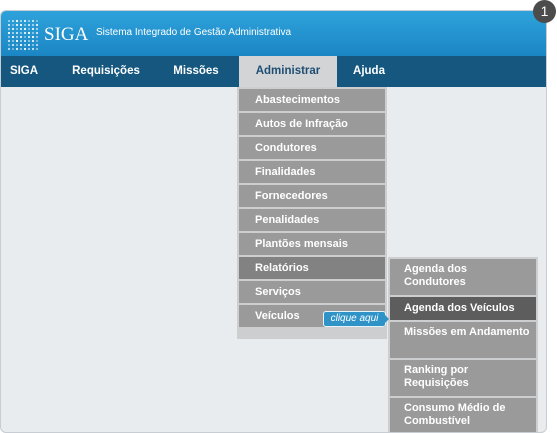 The image size is (557, 433). What do you see at coordinates (288, 71) in the screenshot?
I see `nav-item-administrar: Administrar` at bounding box center [288, 71].